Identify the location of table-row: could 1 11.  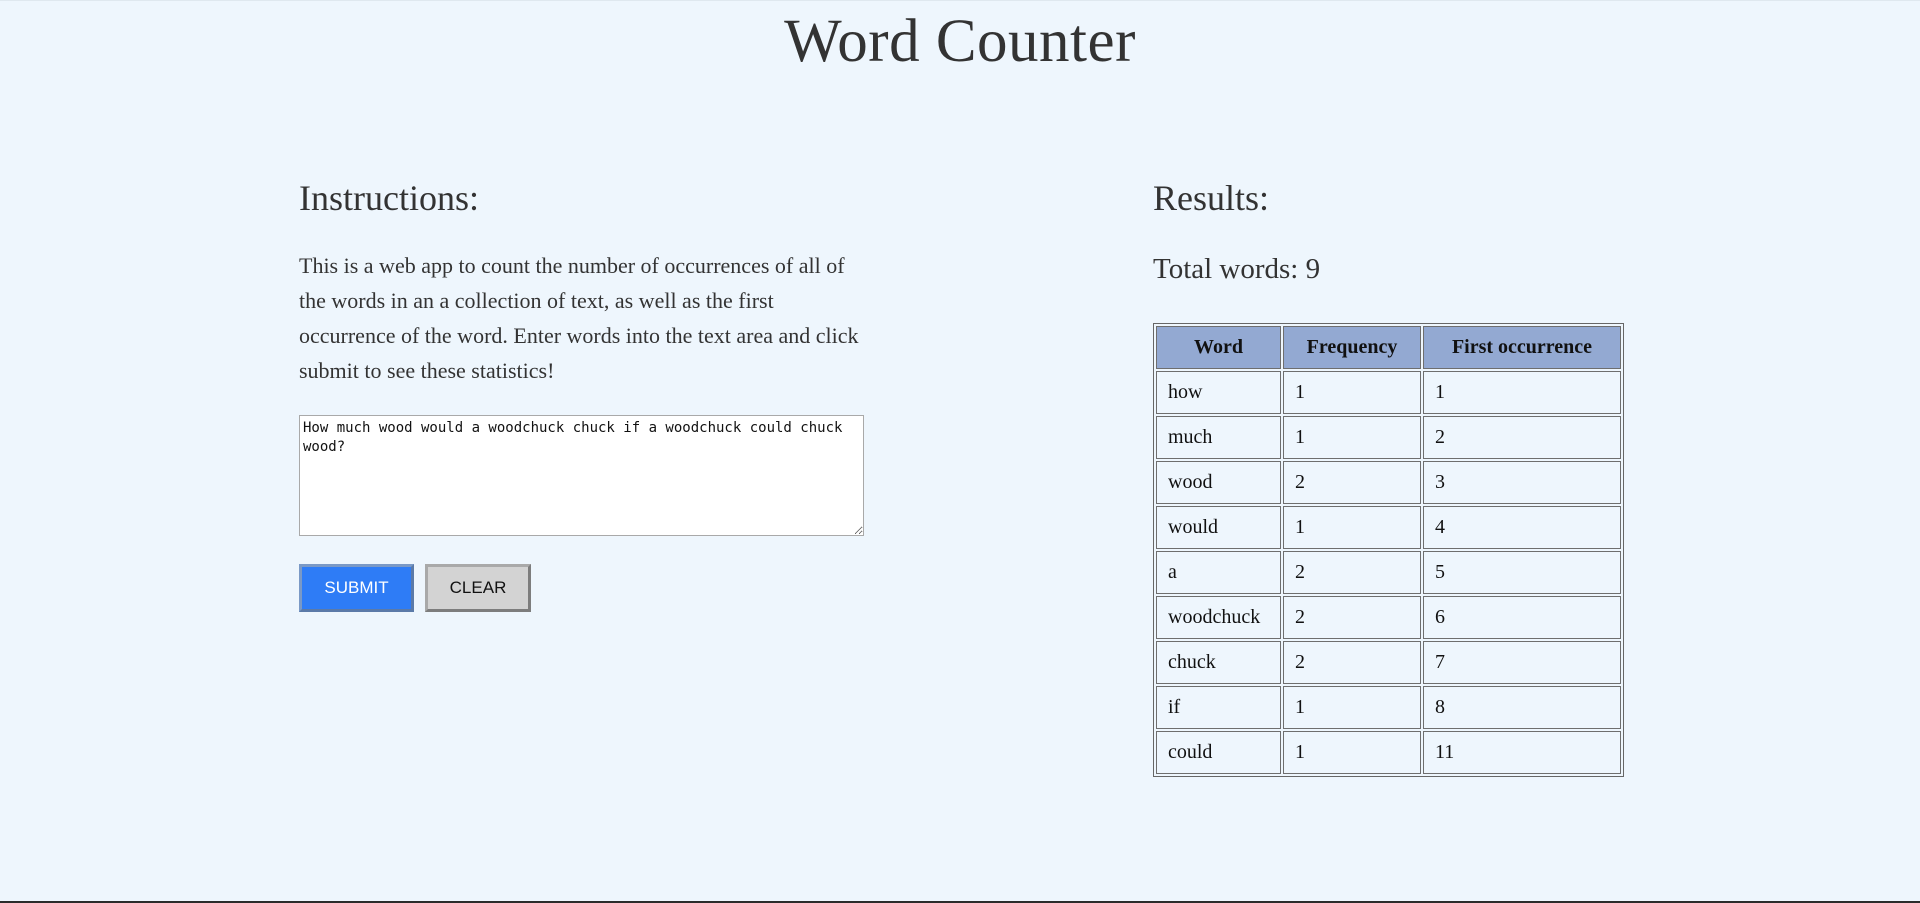
(1388, 752).